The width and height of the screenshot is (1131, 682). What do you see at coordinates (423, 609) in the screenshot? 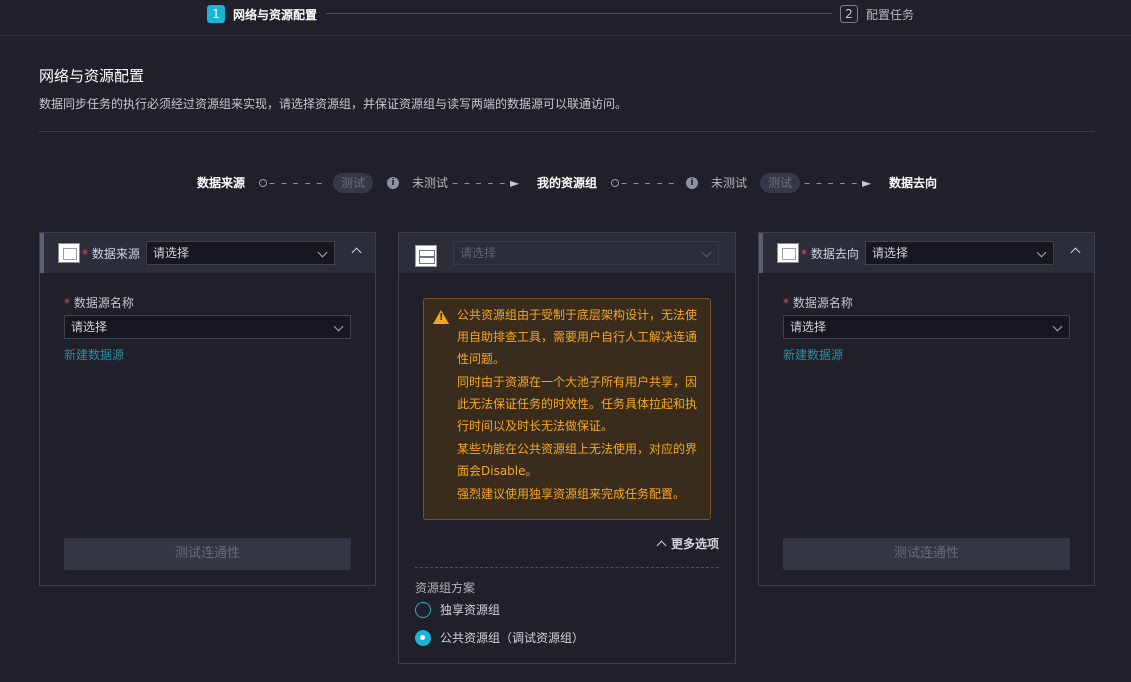
I see `radio-button` at bounding box center [423, 609].